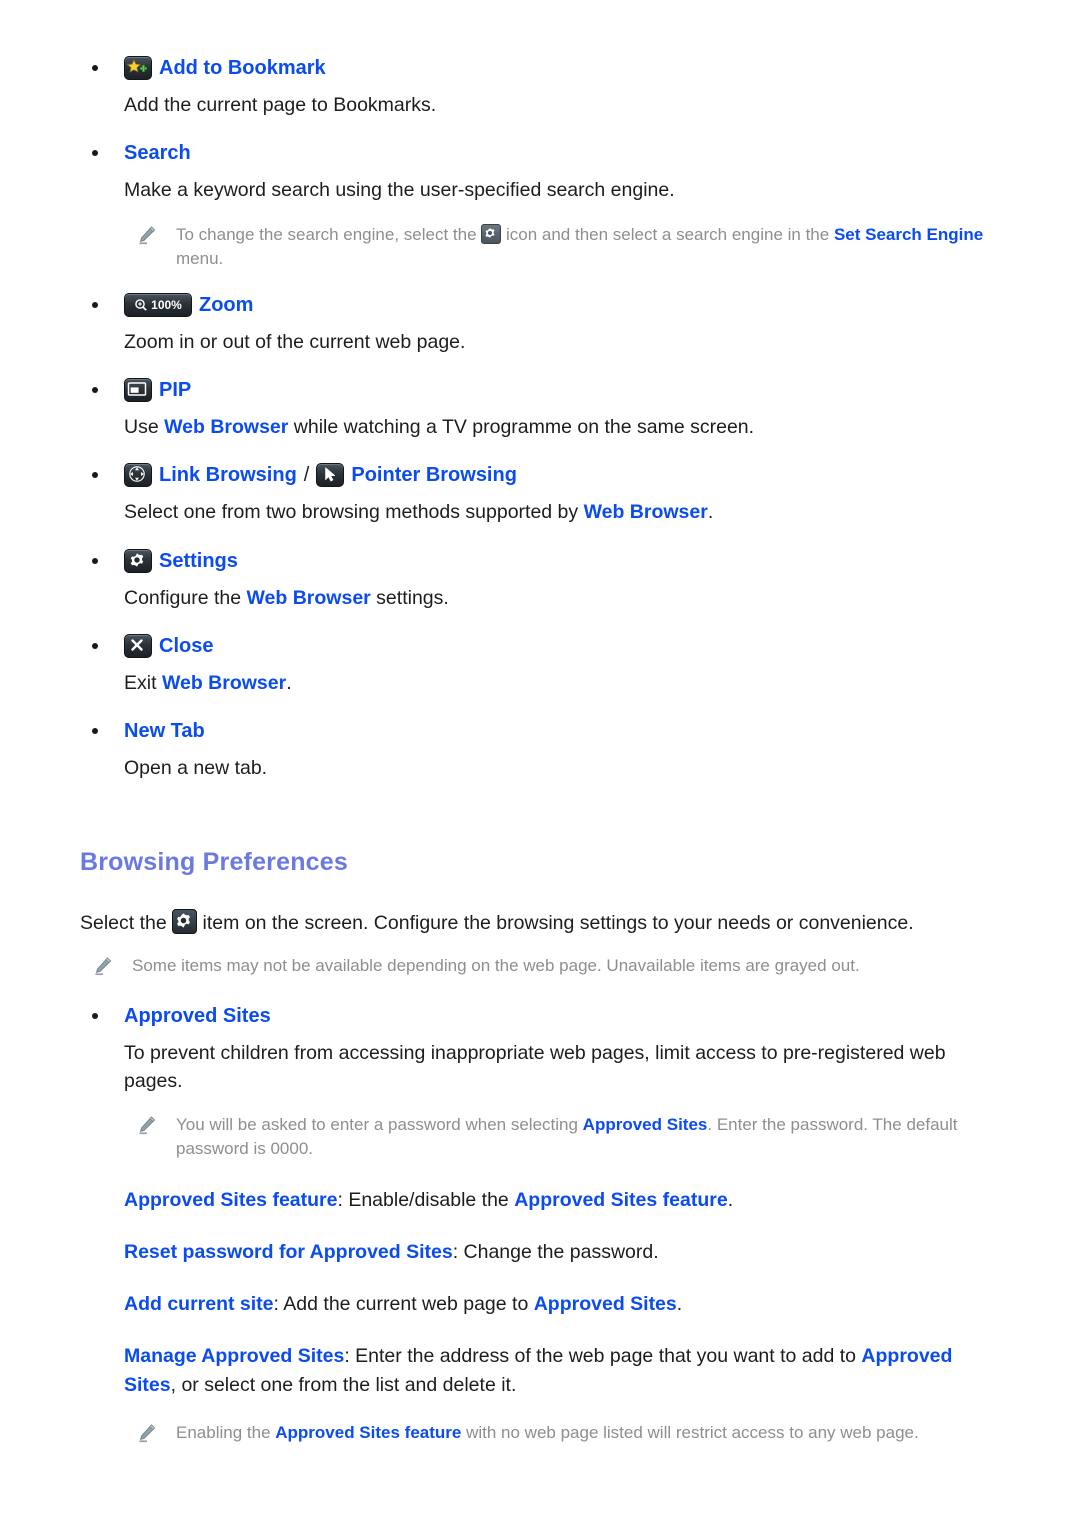 The height and width of the screenshot is (1527, 1080). What do you see at coordinates (242, 68) in the screenshot?
I see `feature-title: Add to Bookmark` at bounding box center [242, 68].